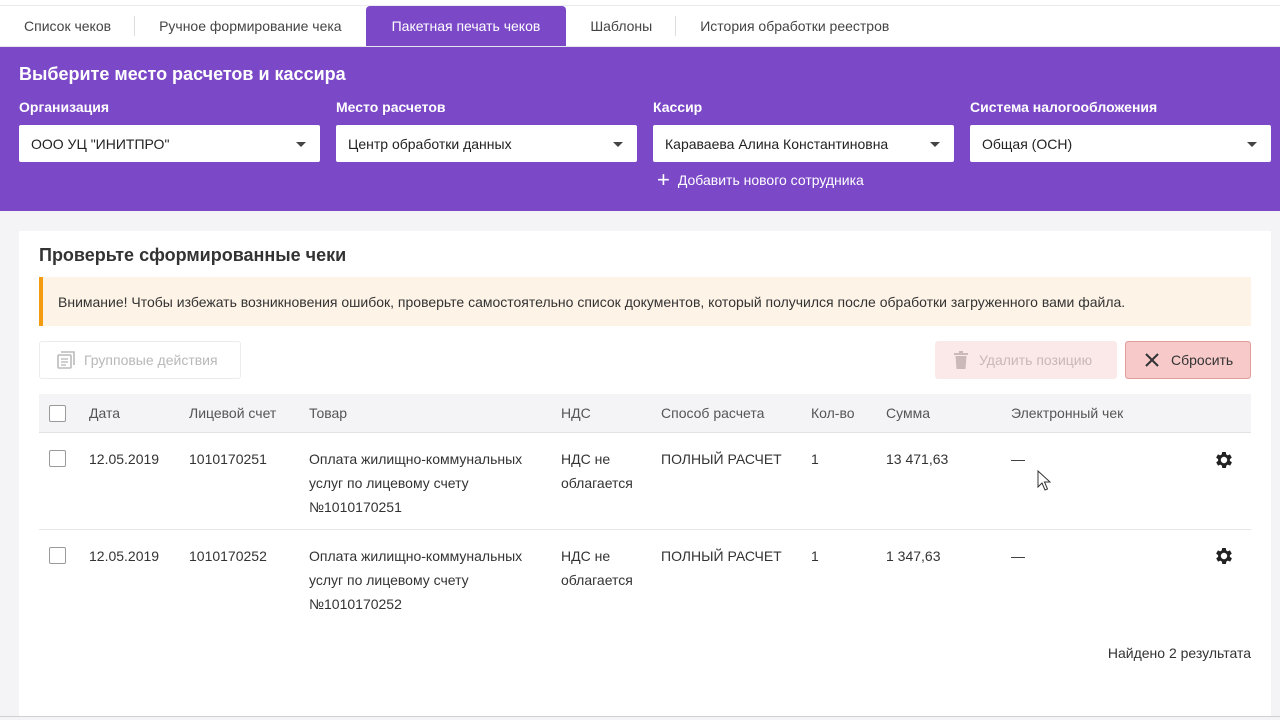 The height and width of the screenshot is (720, 1280). I want to click on tax-value: Общая (ОСН), so click(1027, 143).